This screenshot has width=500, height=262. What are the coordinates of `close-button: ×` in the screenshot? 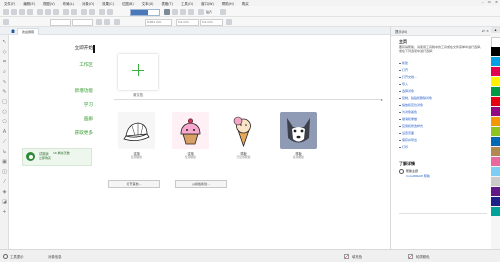 It's located at (496, 2).